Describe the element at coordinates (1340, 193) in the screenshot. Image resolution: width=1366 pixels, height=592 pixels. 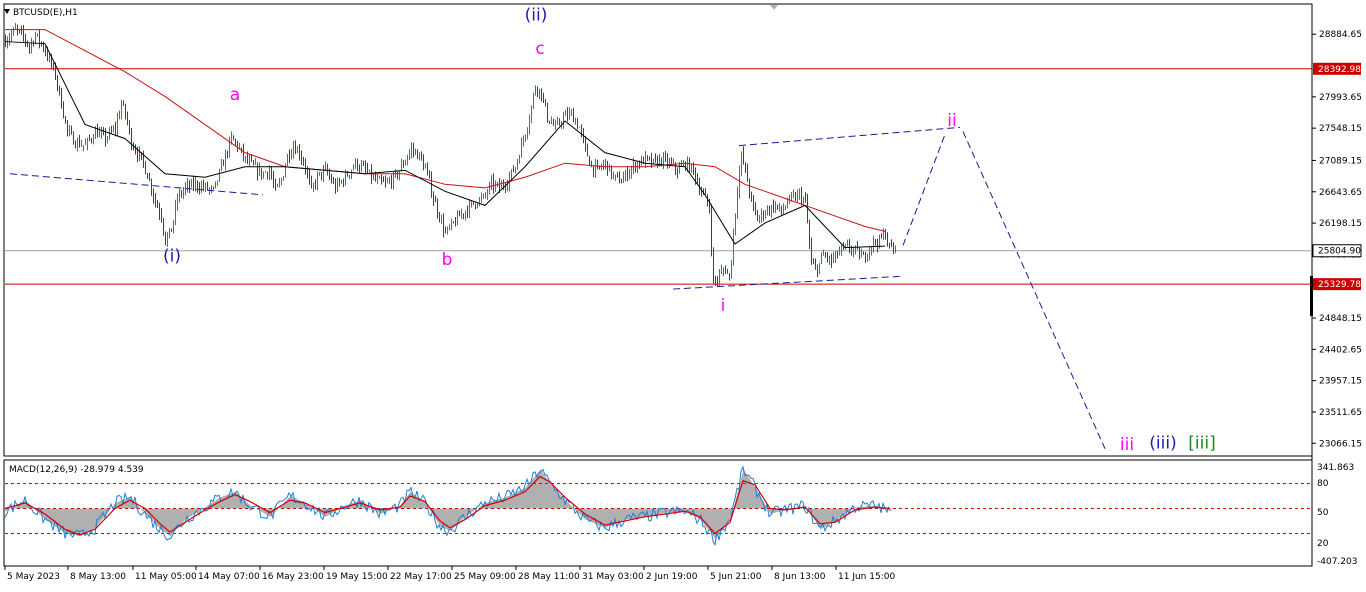
I see `price-tick-label: 26643.65` at that location.